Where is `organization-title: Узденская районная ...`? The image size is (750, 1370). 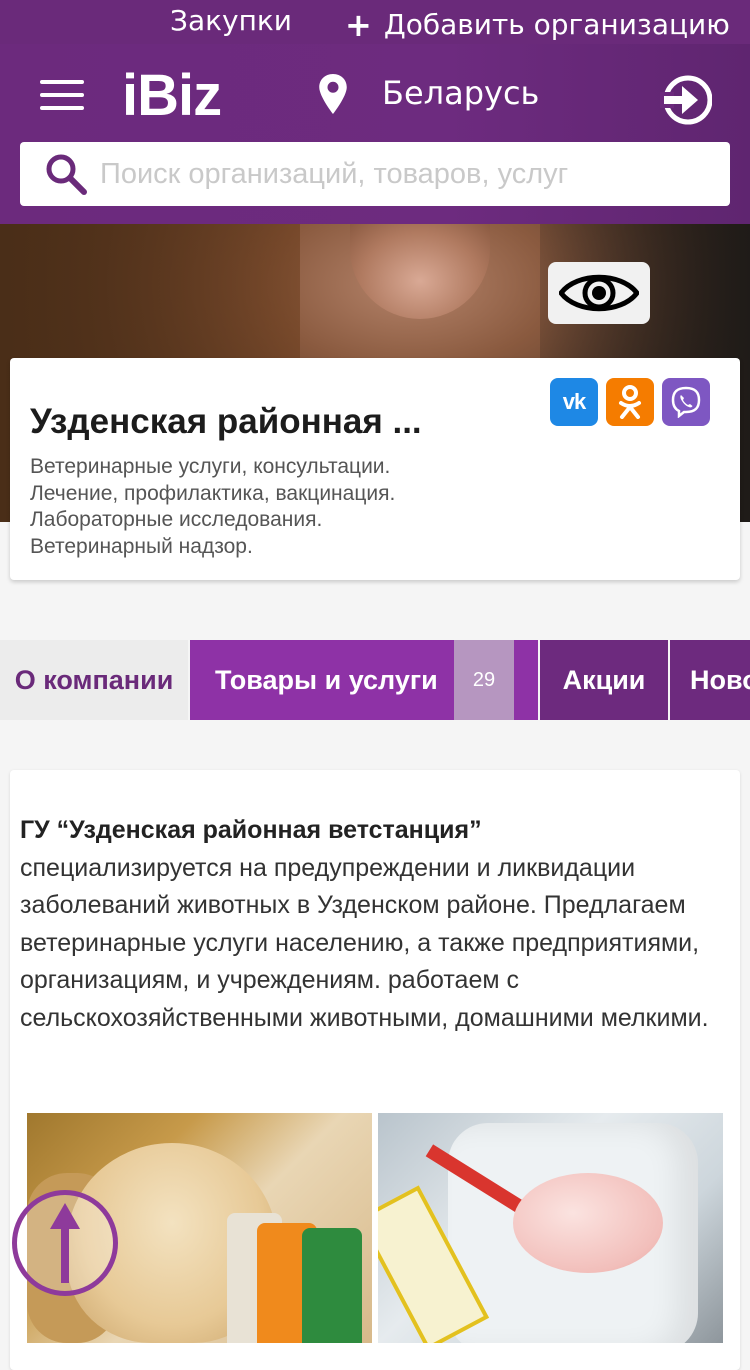 organization-title: Узденская районная ... is located at coordinates (226, 421).